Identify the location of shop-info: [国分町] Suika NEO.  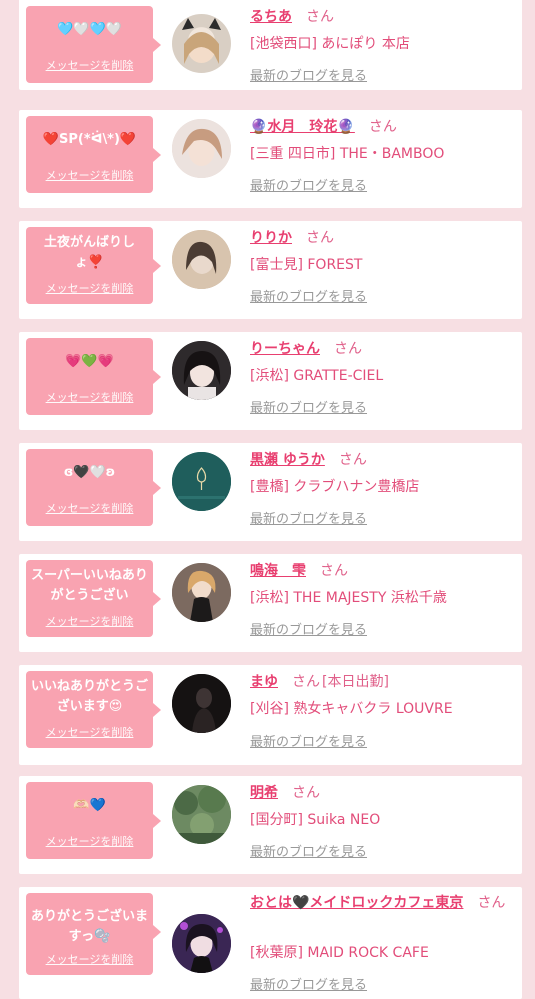
(315, 819).